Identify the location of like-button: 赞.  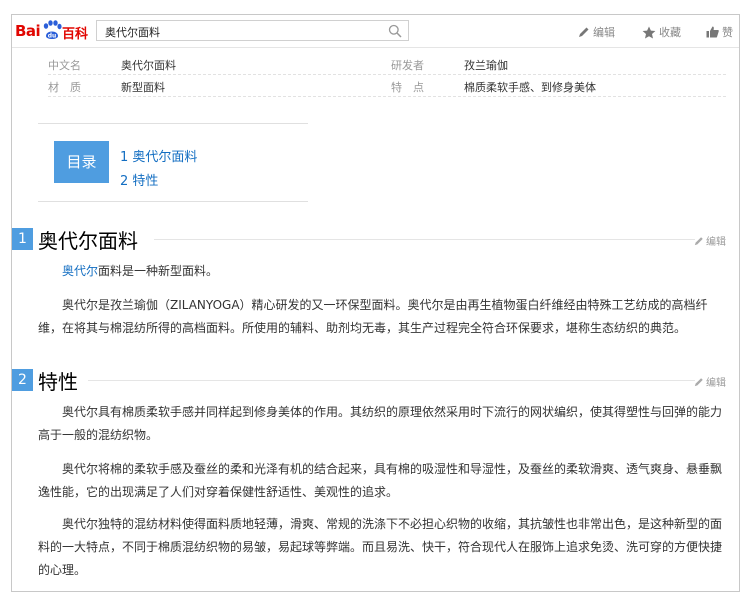
(719, 32).